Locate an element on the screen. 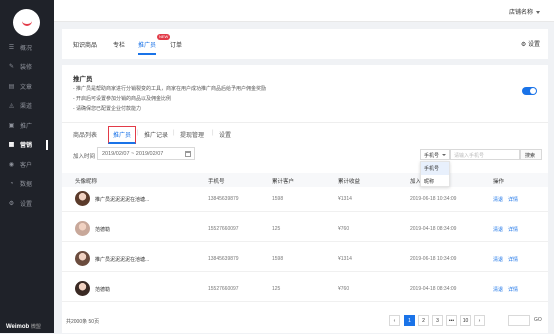  tab-promoter: 推广员 is located at coordinates (147, 47).